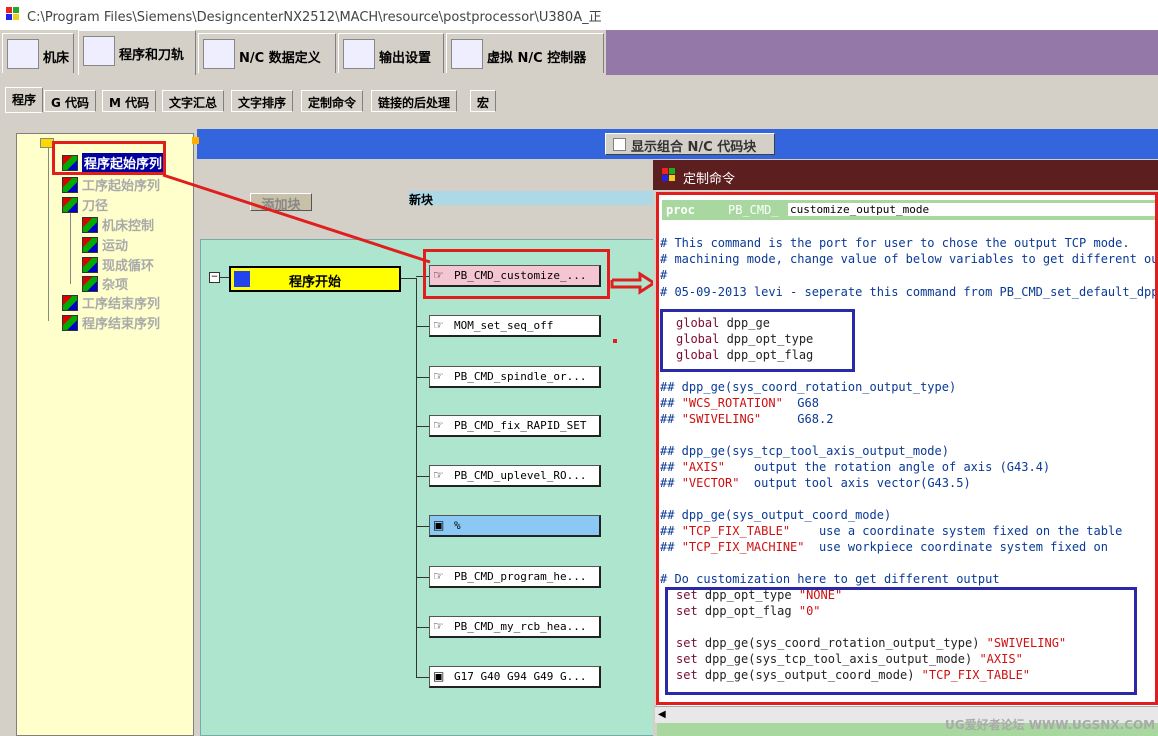 This screenshot has height=736, width=1158. I want to click on watermark: UG爱好者论坛 WWW.UGSNX.COM, so click(1050, 725).